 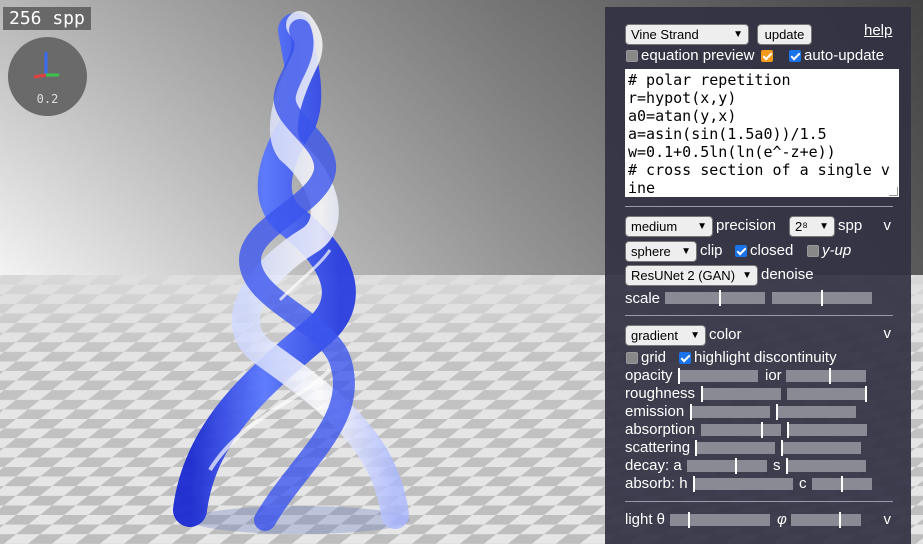 What do you see at coordinates (765, 357) in the screenshot?
I see `highlight-discontinuity-label: highlight discontinuity` at bounding box center [765, 357].